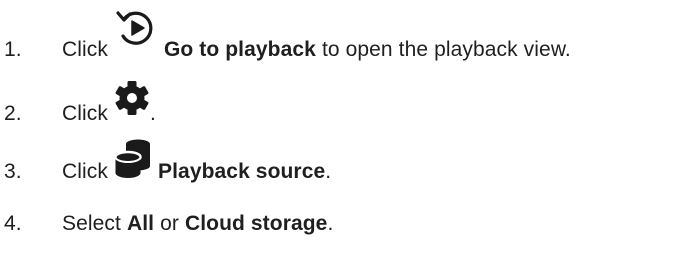 The image size is (673, 258). I want to click on go-to-playback-label: Go to playback, so click(240, 49).